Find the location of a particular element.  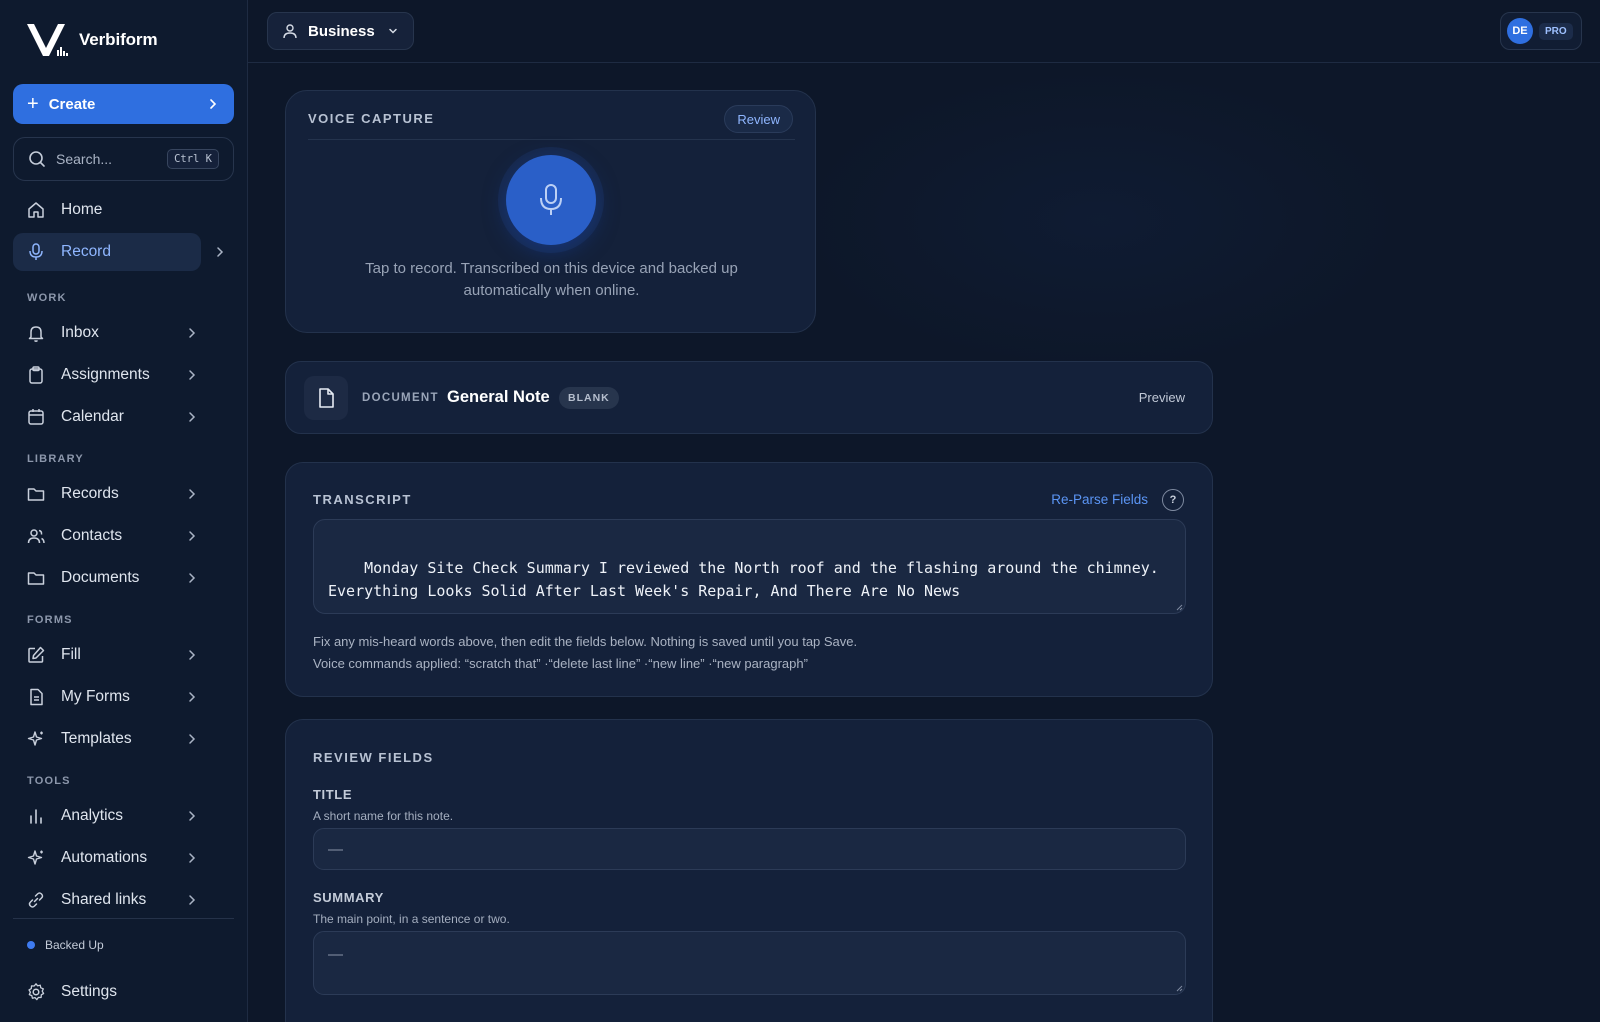

bell-icon is located at coordinates (36, 333).